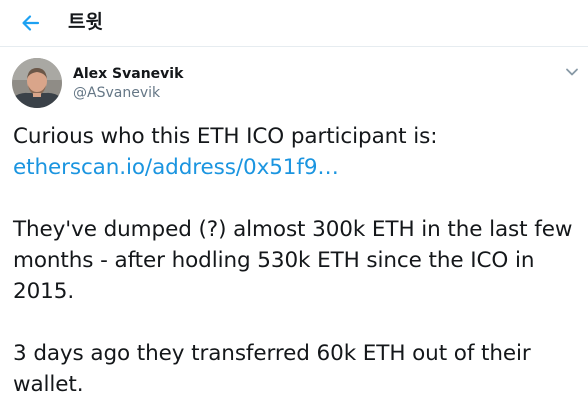 The height and width of the screenshot is (401, 588). I want to click on avatar, so click(37, 83).